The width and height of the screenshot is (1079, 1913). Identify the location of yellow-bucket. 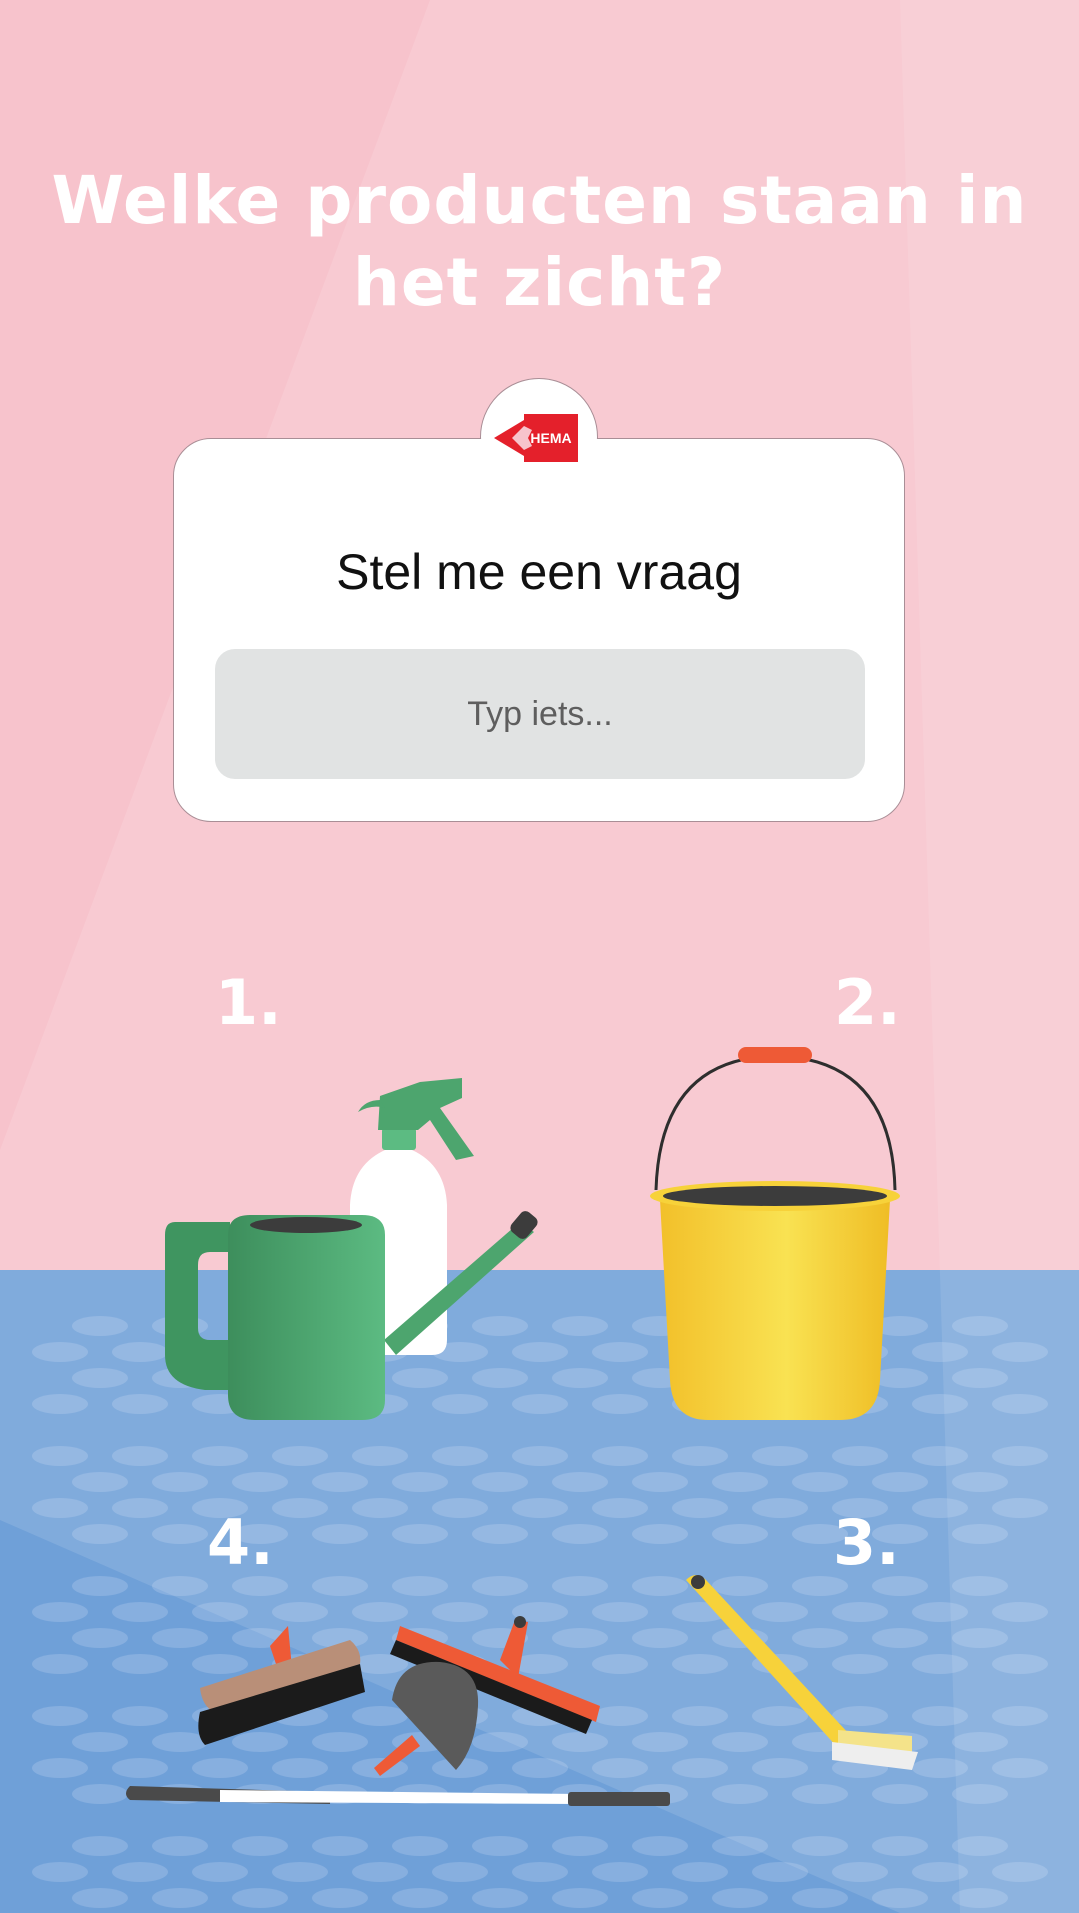
(775, 1233).